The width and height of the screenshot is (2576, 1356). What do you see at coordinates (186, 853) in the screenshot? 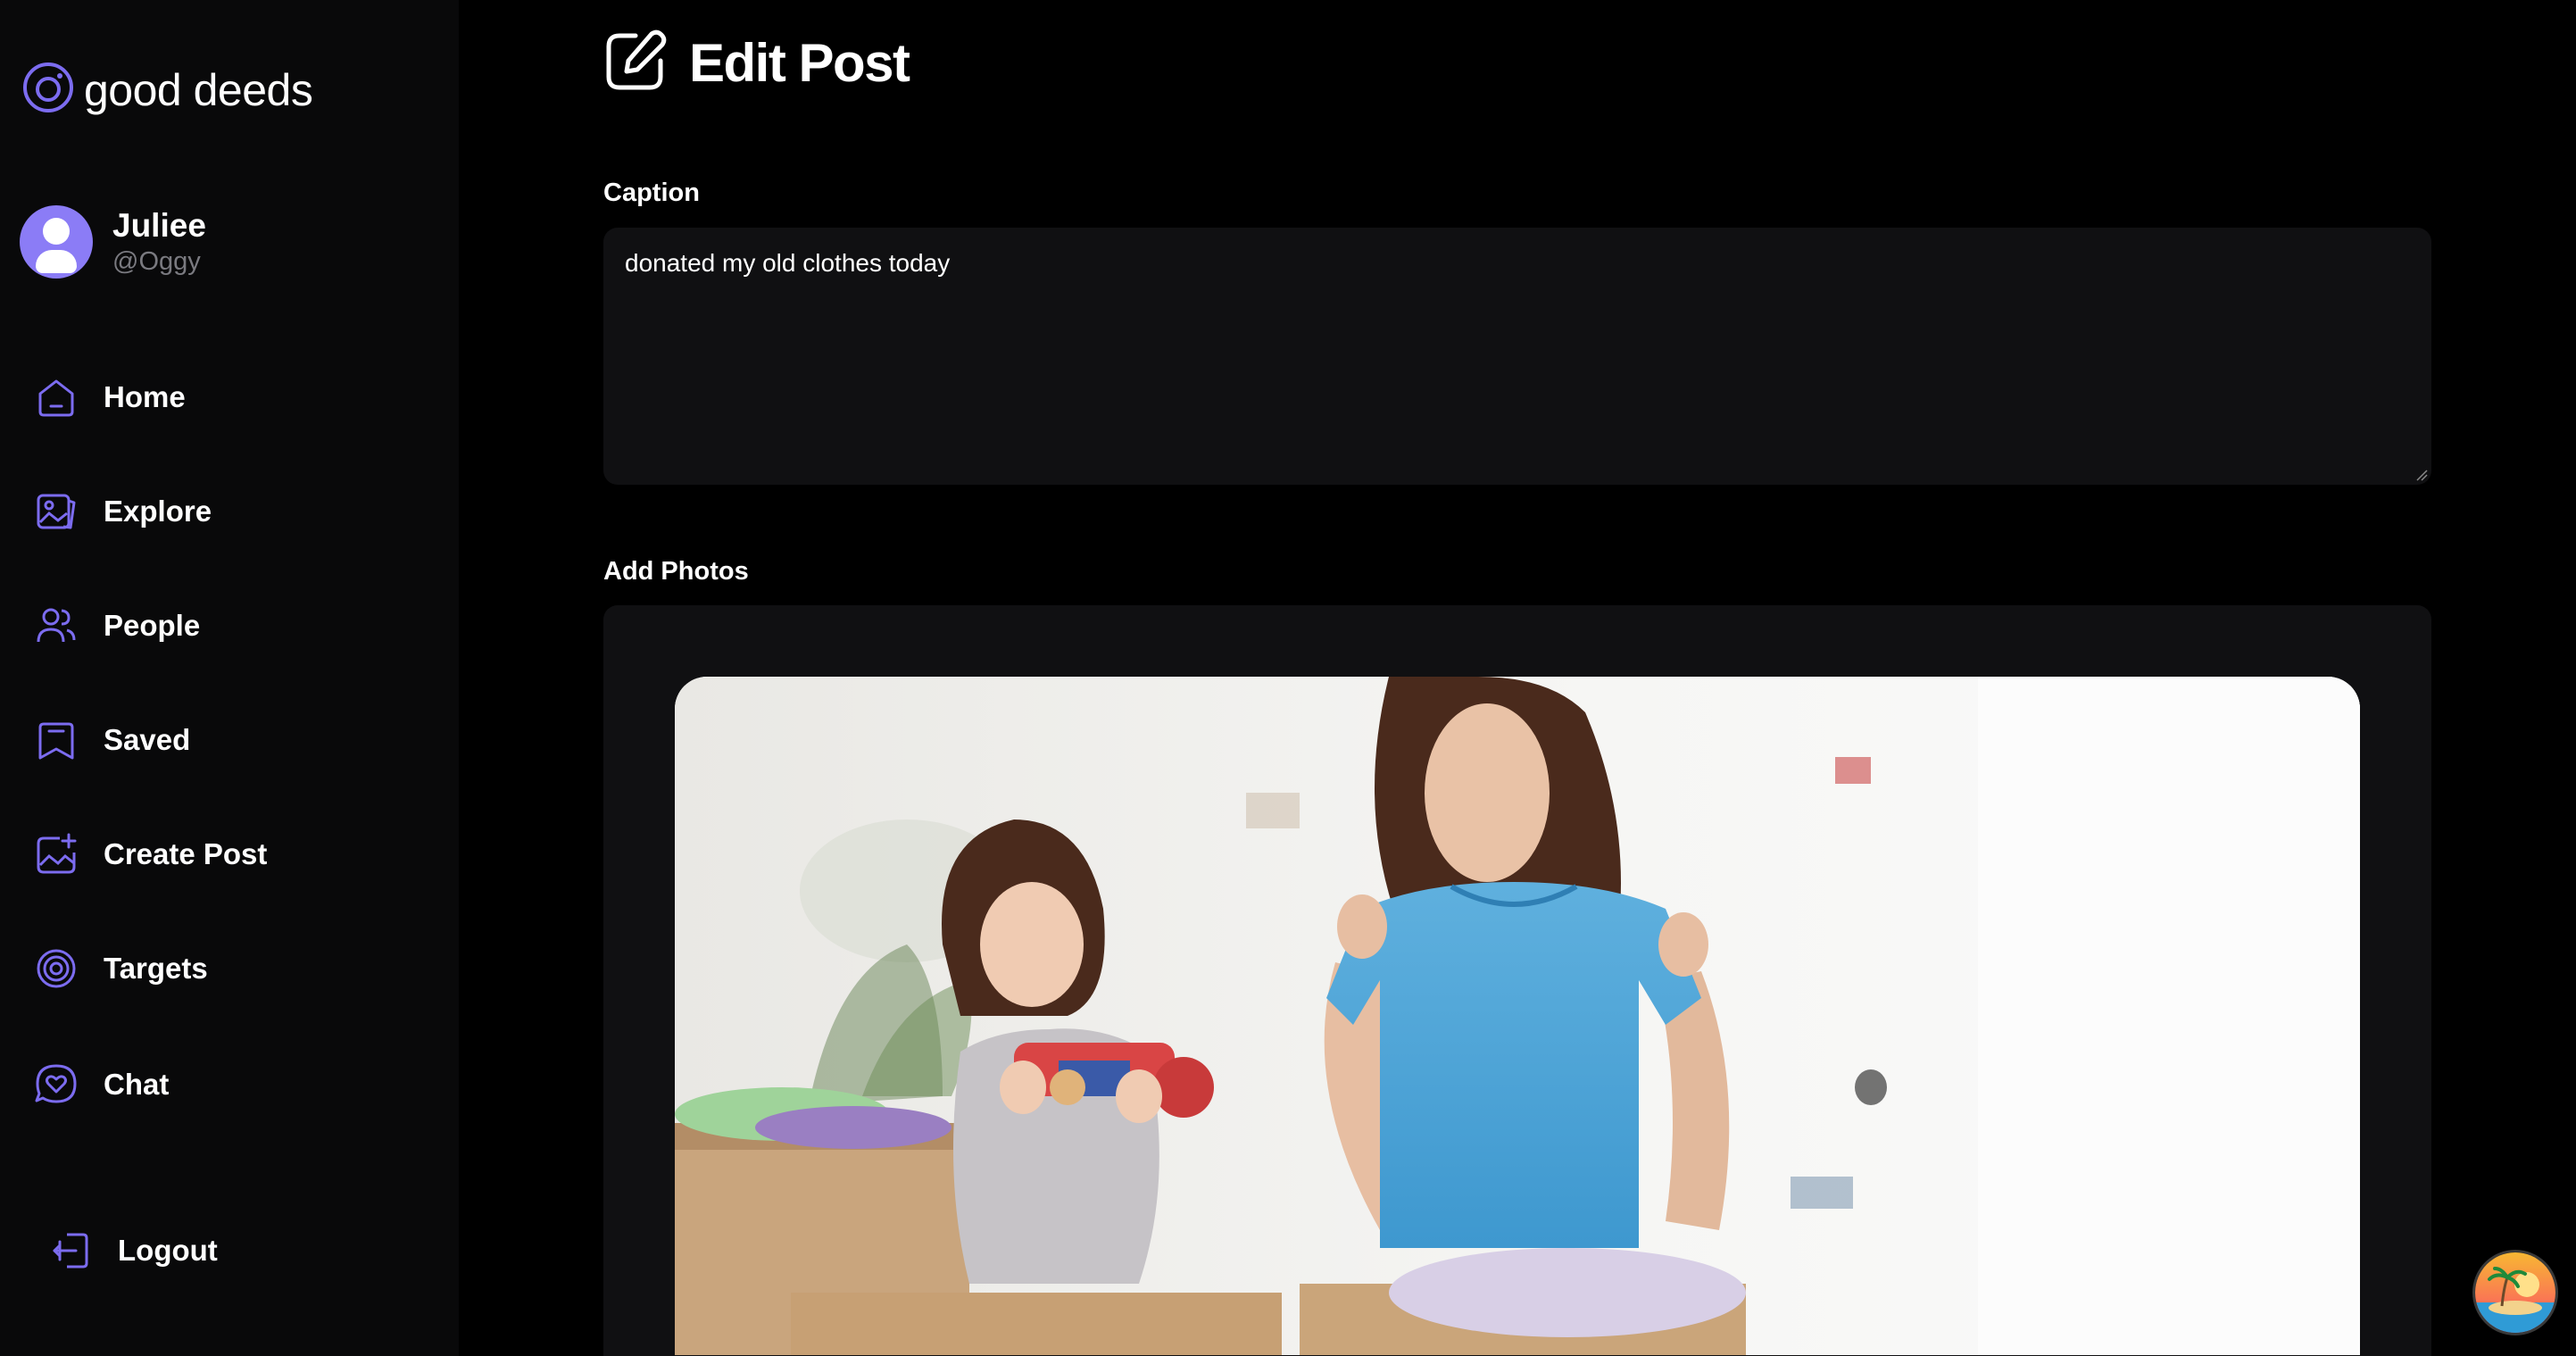
I see `sidebar-item-label: Create Post` at bounding box center [186, 853].